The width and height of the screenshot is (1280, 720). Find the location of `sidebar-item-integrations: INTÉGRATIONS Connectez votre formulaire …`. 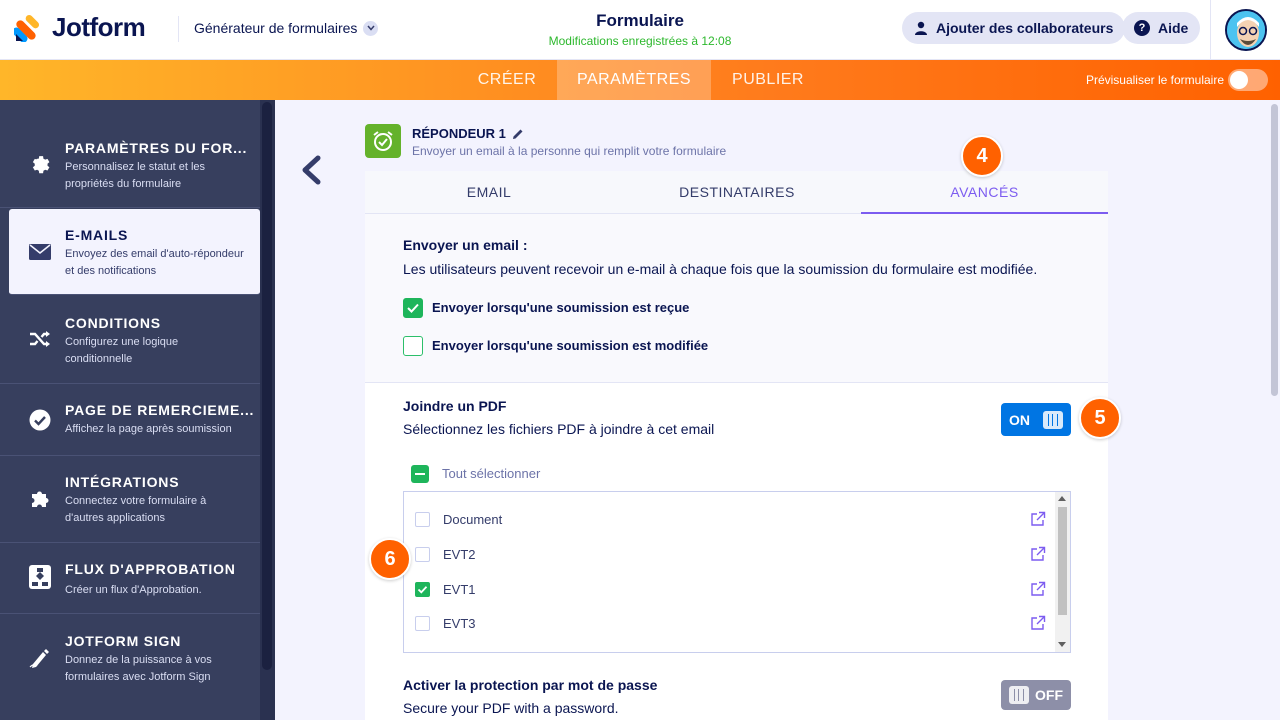

sidebar-item-integrations: INTÉGRATIONS Connectez votre formulaire … is located at coordinates (130, 500).